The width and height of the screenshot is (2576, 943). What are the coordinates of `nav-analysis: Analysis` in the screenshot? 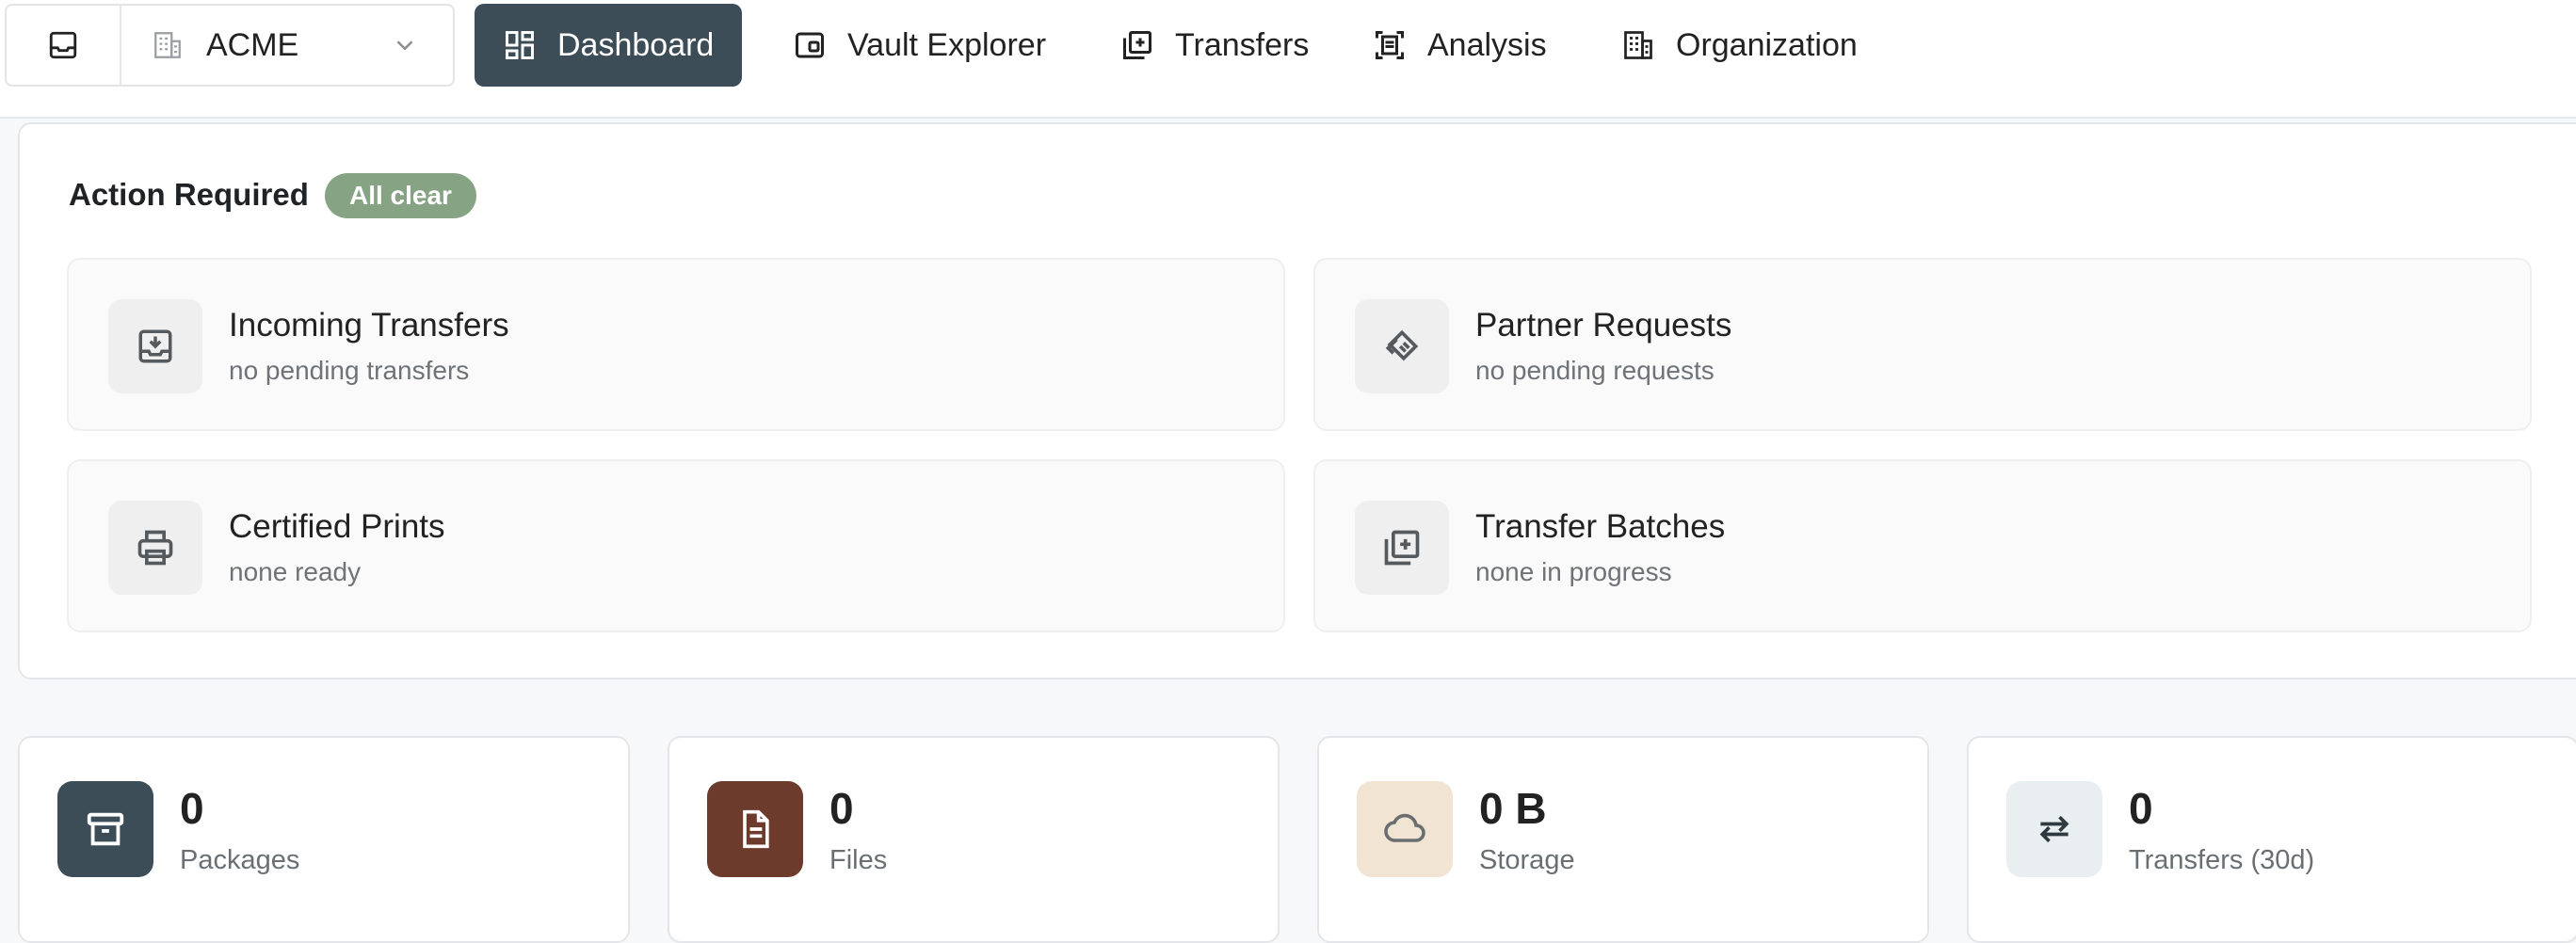 It's located at (1459, 45).